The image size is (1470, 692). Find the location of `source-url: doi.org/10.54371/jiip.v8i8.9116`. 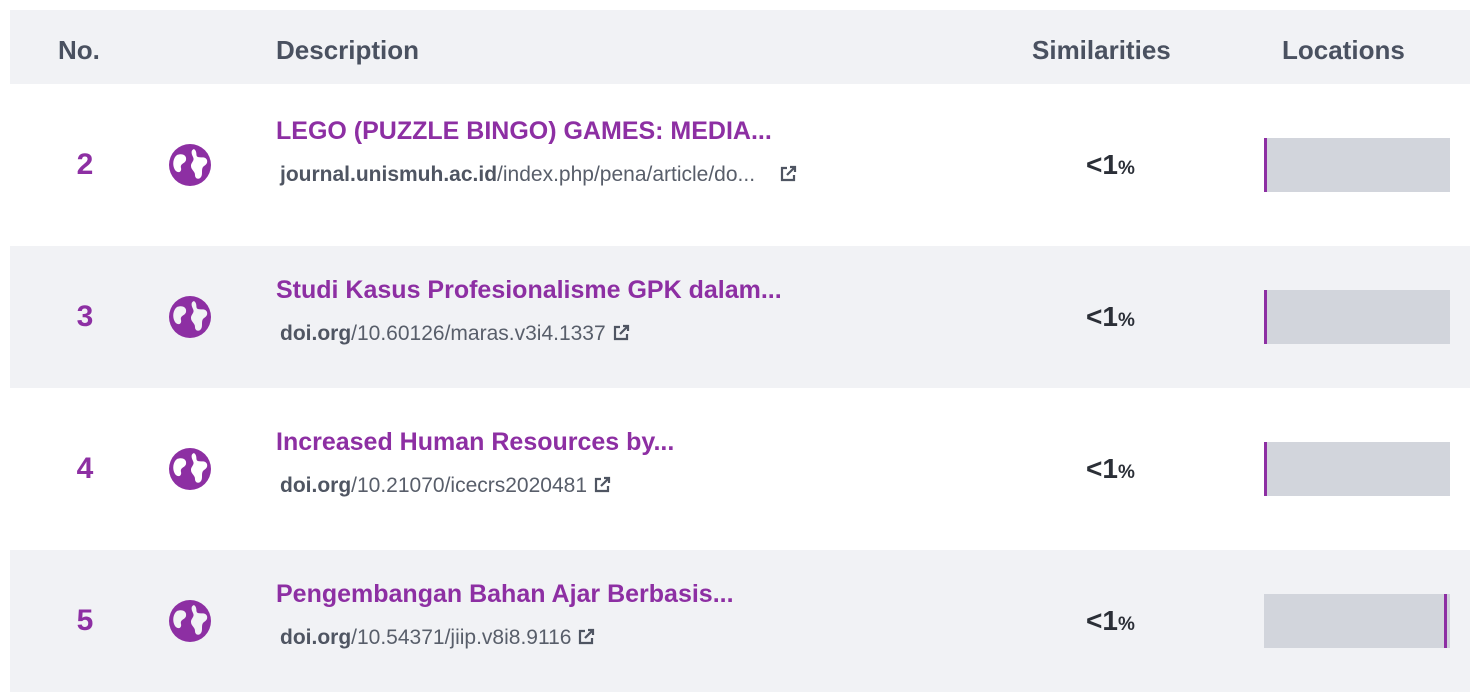

source-url: doi.org/10.54371/jiip.v8i8.9116 is located at coordinates (437, 638).